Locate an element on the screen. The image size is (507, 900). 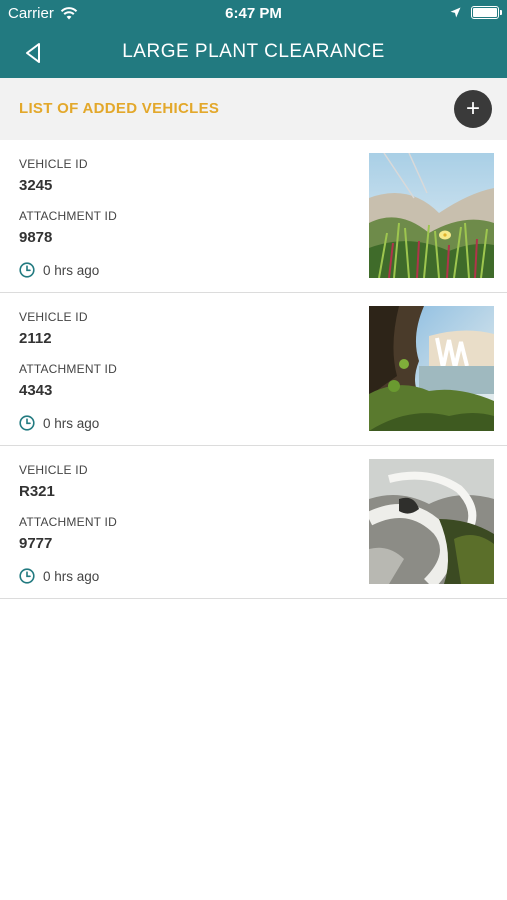
attachment-id-value: 4343 is located at coordinates (36, 390).